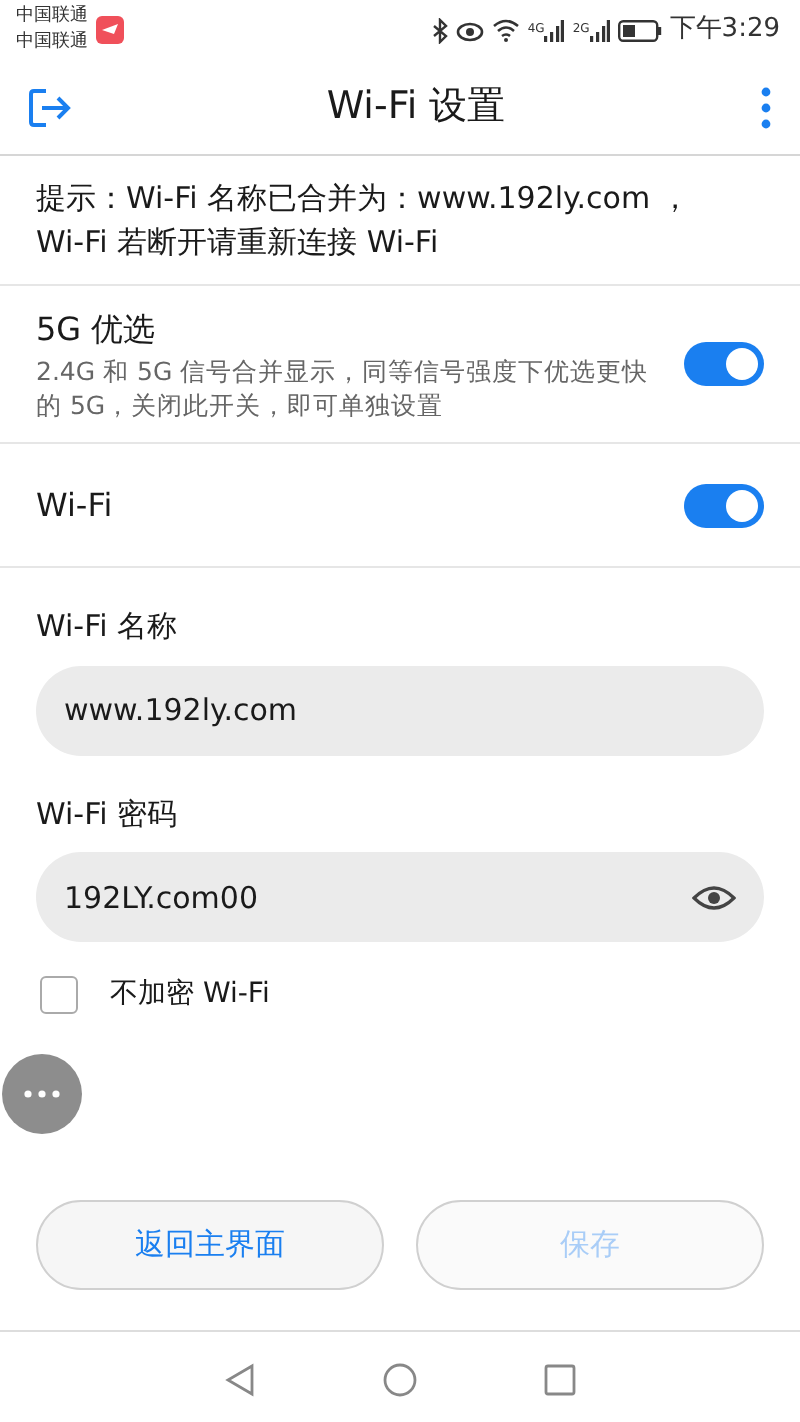 The image size is (800, 1422). What do you see at coordinates (108, 814) in the screenshot?
I see `field-label: Wi-Fi 密码` at bounding box center [108, 814].